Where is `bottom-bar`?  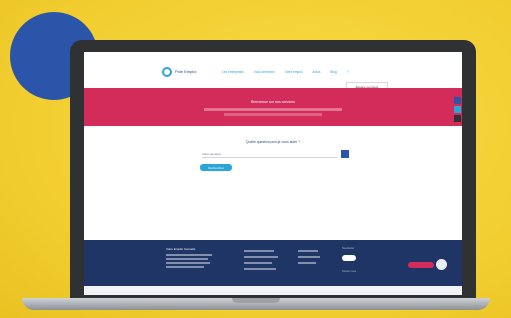
bottom-bar is located at coordinates (273, 290).